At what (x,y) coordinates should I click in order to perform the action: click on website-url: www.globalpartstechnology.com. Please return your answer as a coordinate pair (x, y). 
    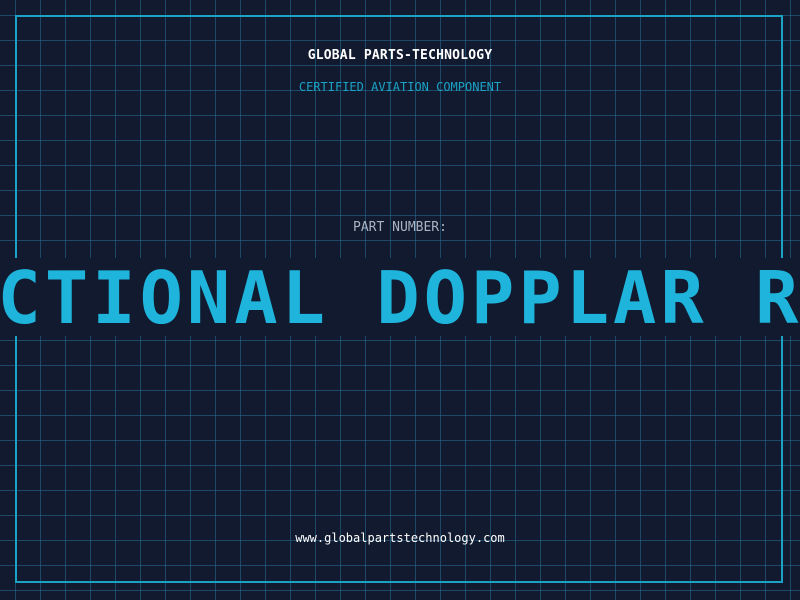
    Looking at the image, I should click on (400, 538).